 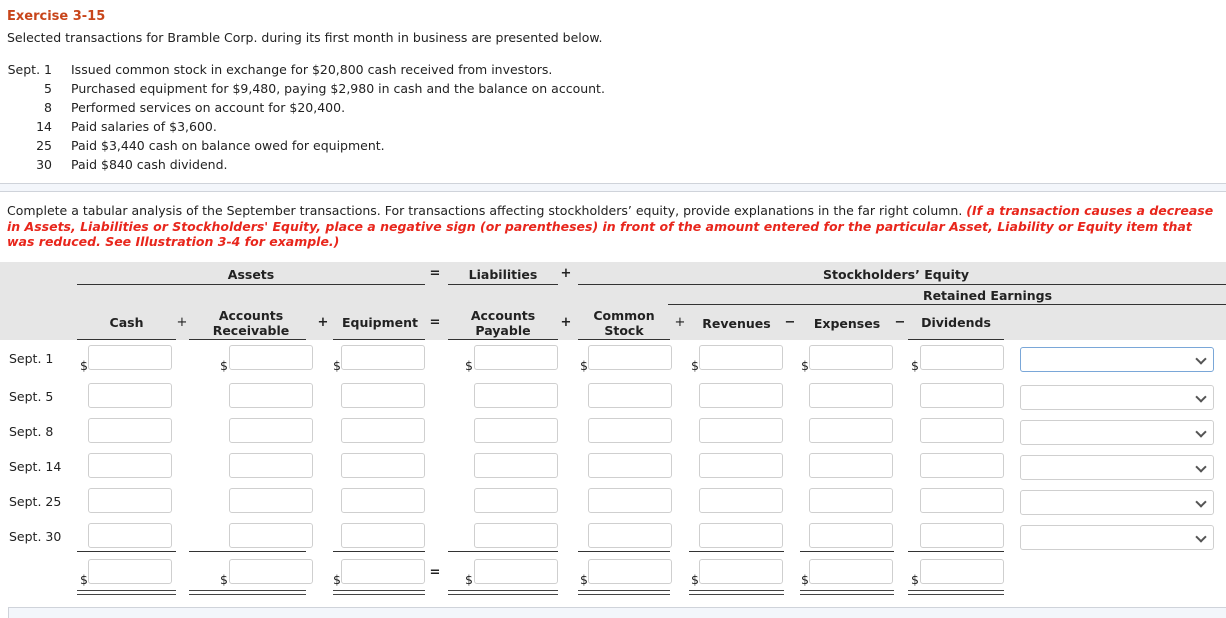 What do you see at coordinates (503, 315) in the screenshot?
I see `col-label-line: Accounts` at bounding box center [503, 315].